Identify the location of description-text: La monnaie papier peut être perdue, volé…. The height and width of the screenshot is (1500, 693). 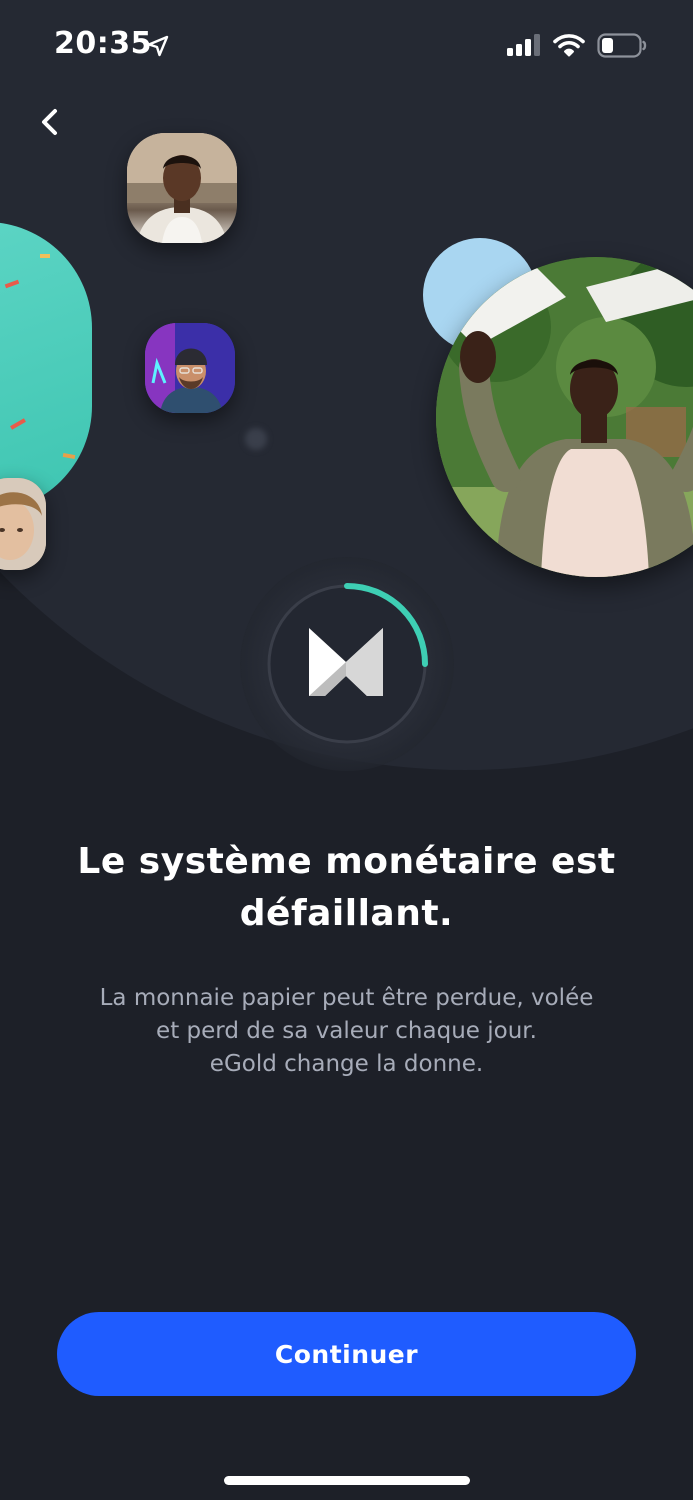
(346, 1031).